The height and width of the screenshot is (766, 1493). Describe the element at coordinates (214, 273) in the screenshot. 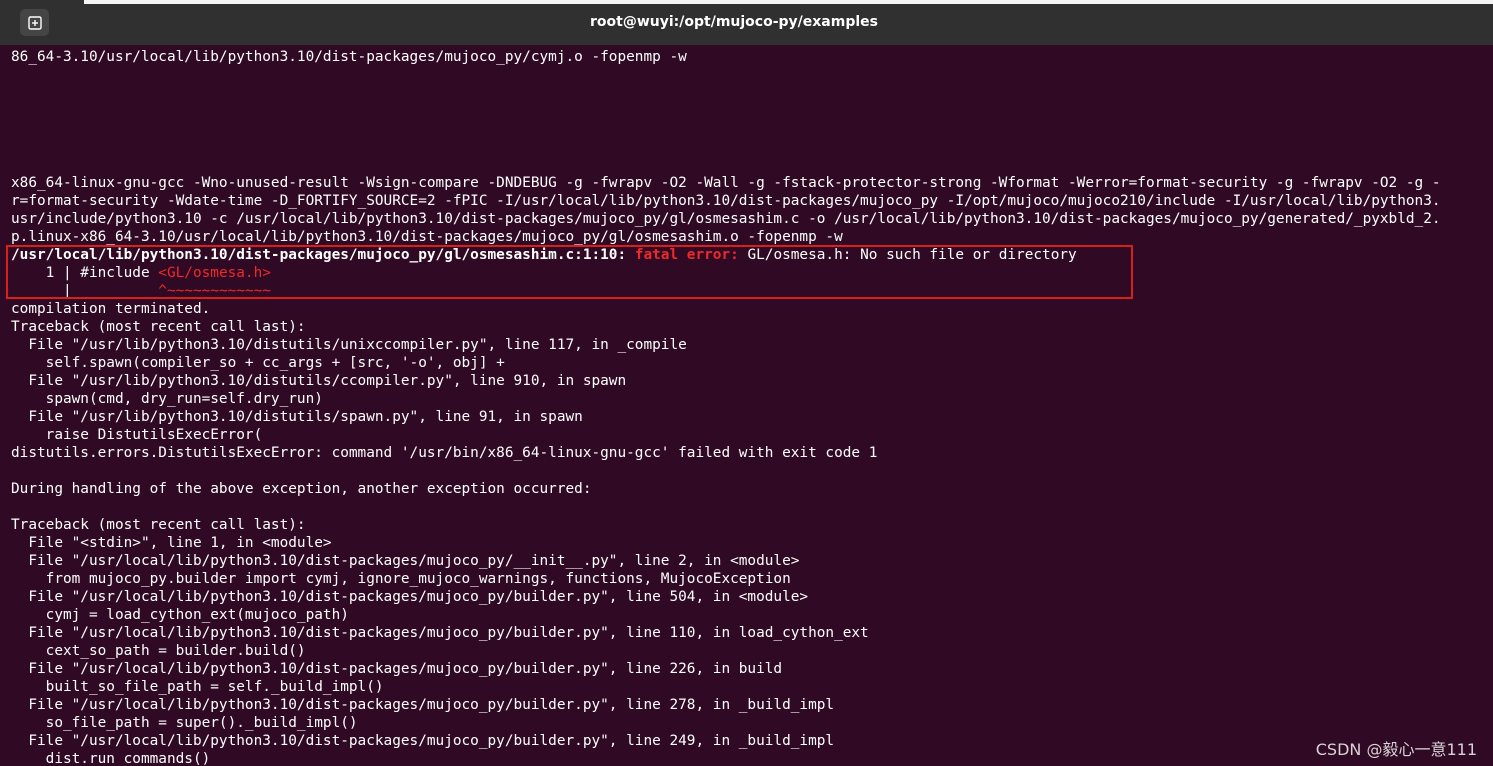

I see `error-source-highlight: <GL/osmesa.h>` at that location.